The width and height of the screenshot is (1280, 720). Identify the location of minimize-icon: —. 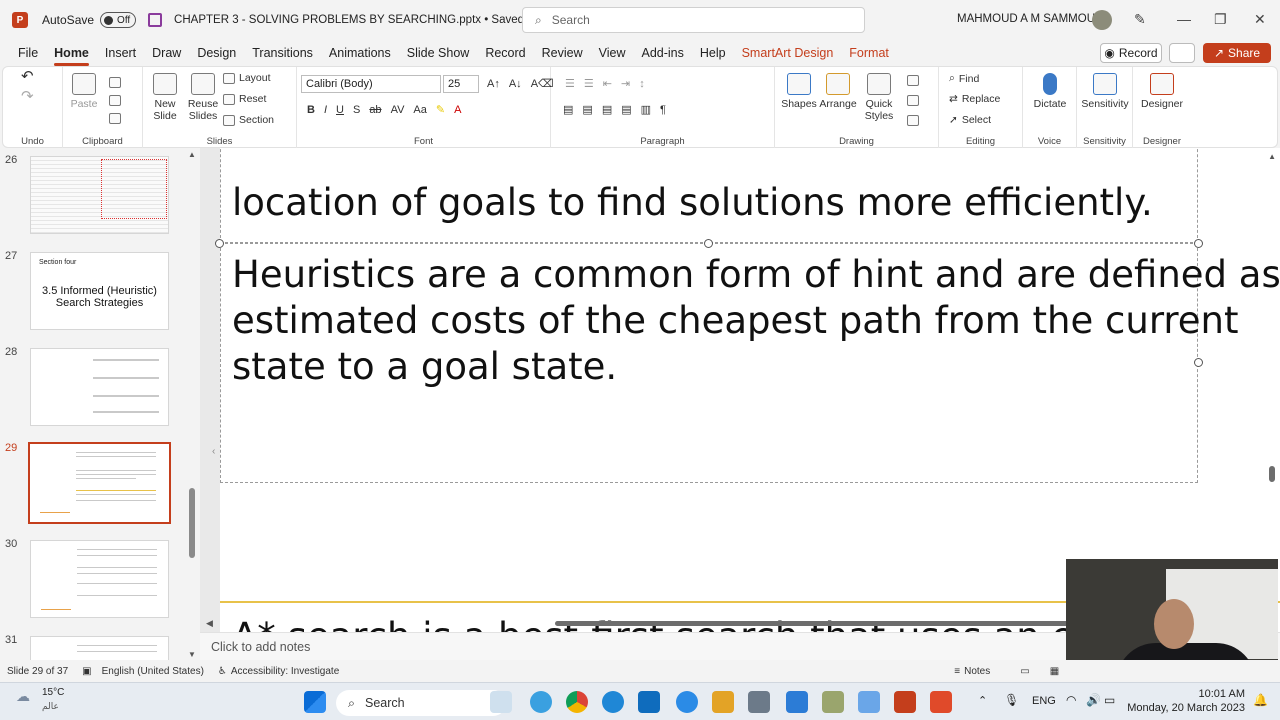
(1184, 19).